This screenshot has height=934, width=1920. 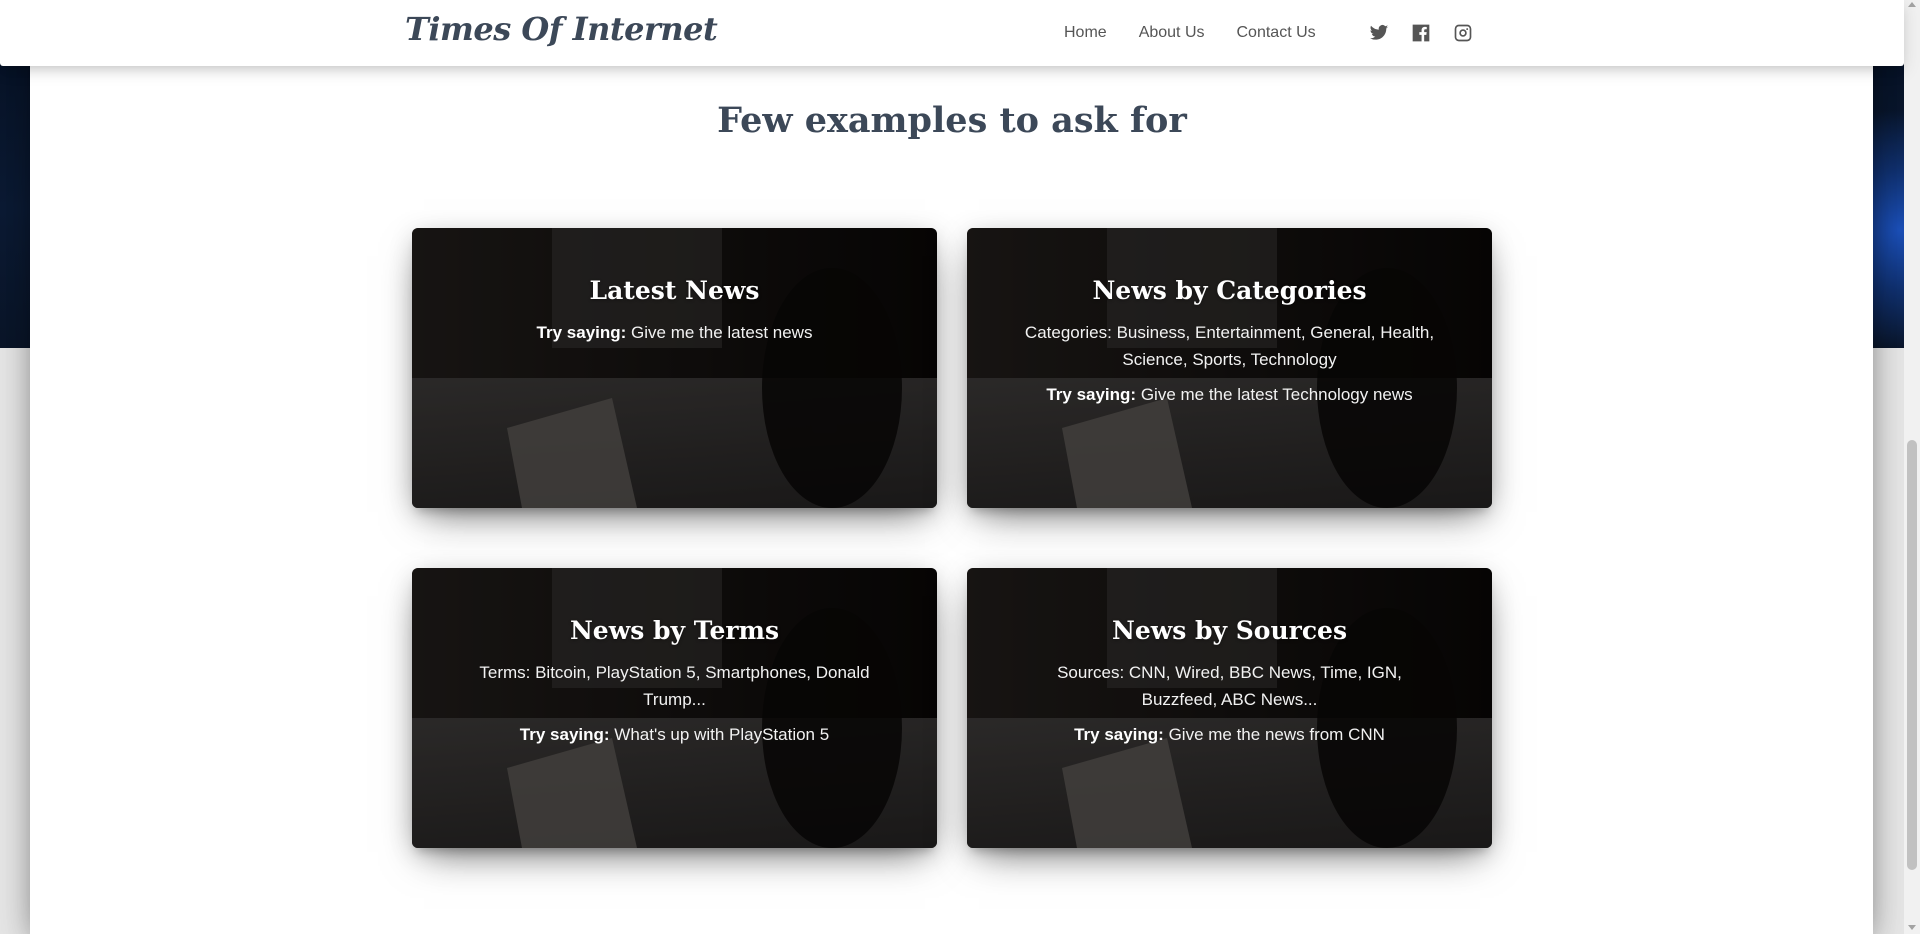 I want to click on card-title: News by Sources, so click(x=1229, y=630).